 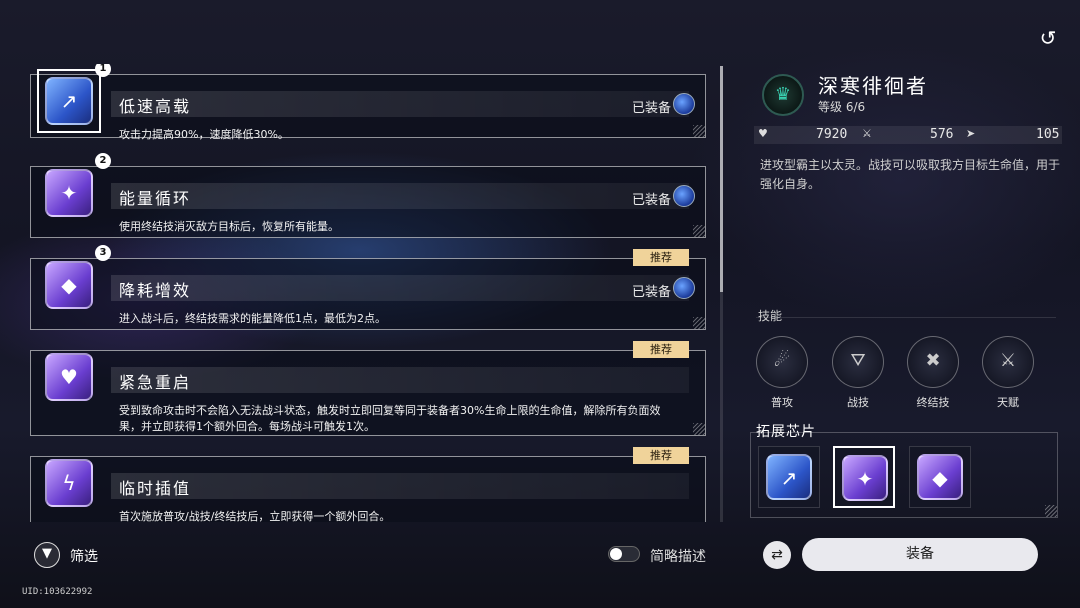 What do you see at coordinates (1048, 134) in the screenshot?
I see `speed-value: 105` at bounding box center [1048, 134].